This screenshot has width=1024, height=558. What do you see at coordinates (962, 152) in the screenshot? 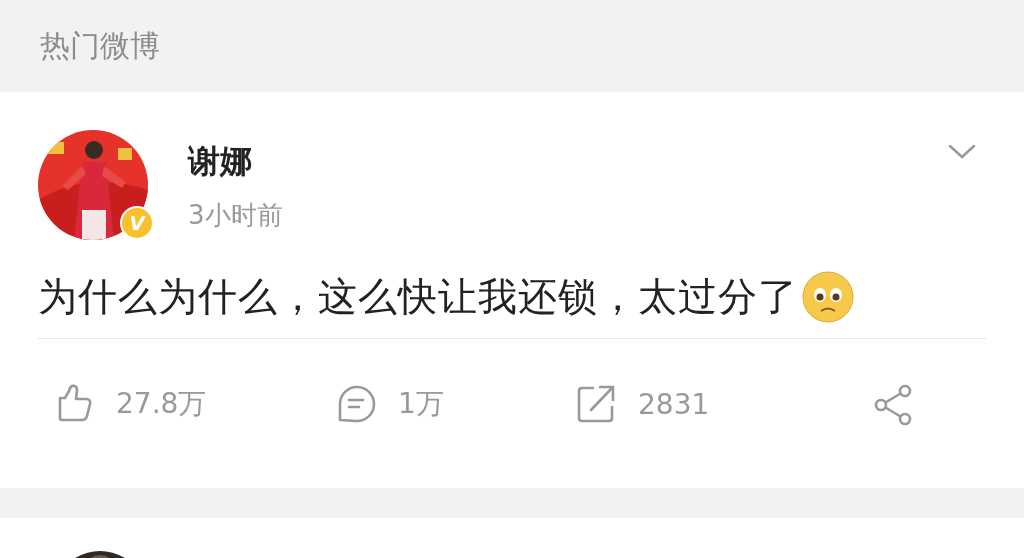
I see `chevron-down-icon` at bounding box center [962, 152].